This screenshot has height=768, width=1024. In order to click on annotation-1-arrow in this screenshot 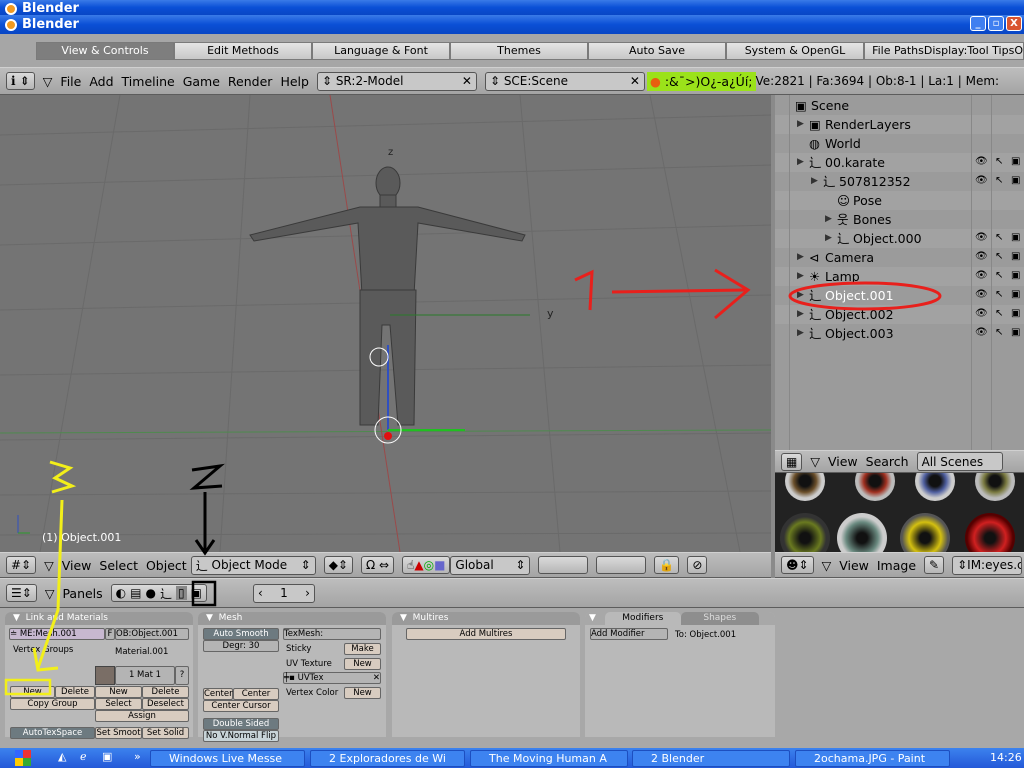, I will do `click(758, 294)`.